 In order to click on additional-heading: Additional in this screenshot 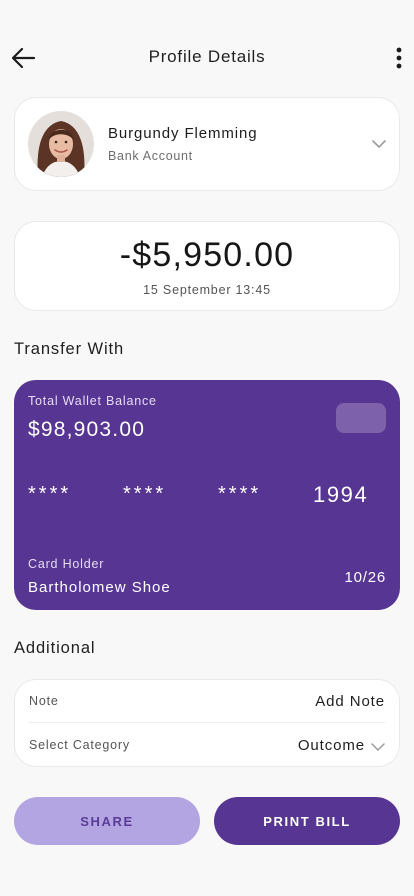, I will do `click(55, 648)`.